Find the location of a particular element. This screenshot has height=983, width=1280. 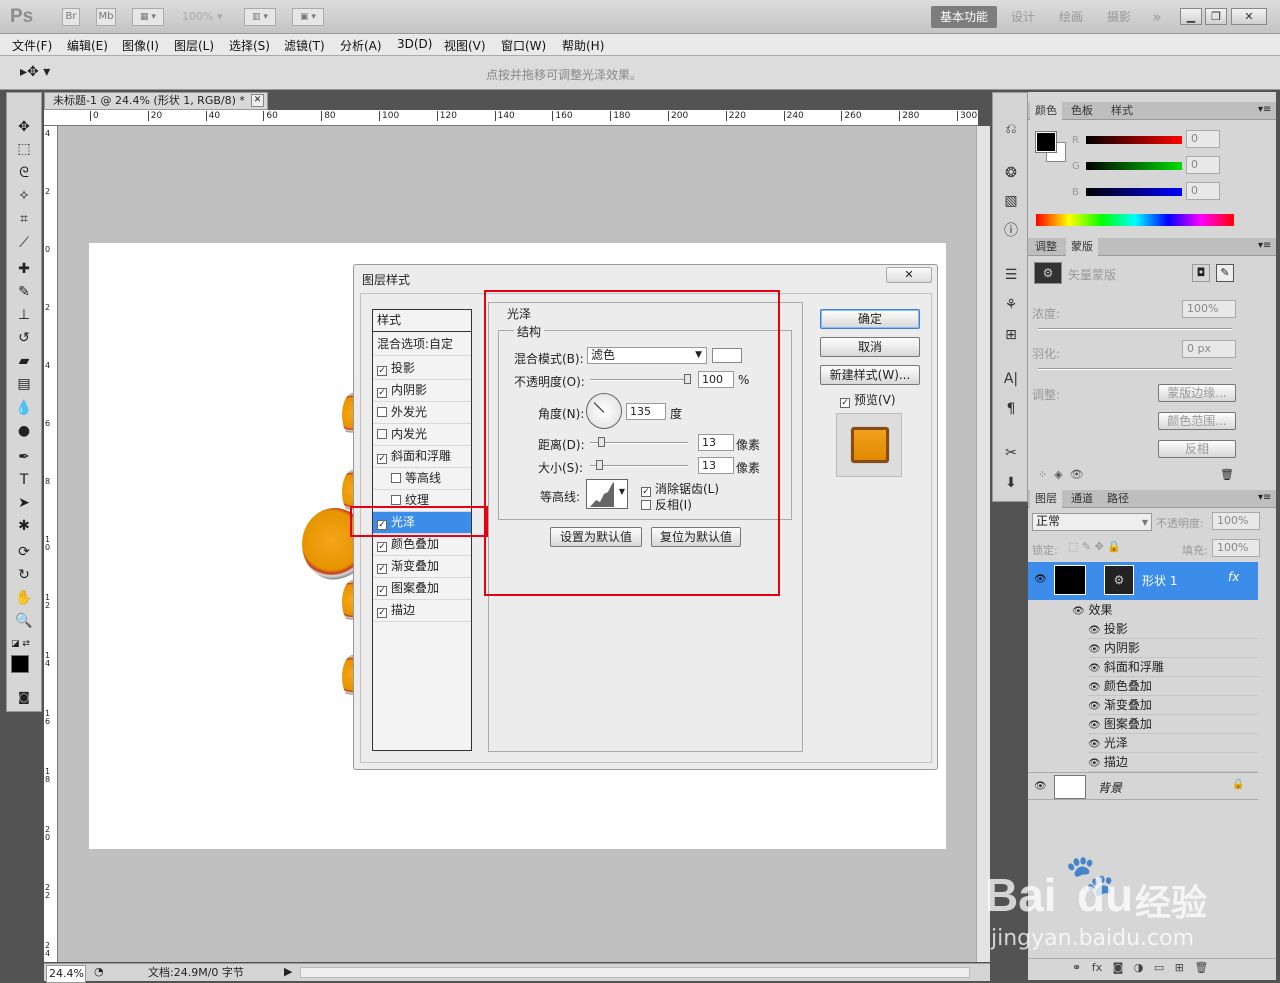

minimize-icon: ▁ is located at coordinates (1191, 16).